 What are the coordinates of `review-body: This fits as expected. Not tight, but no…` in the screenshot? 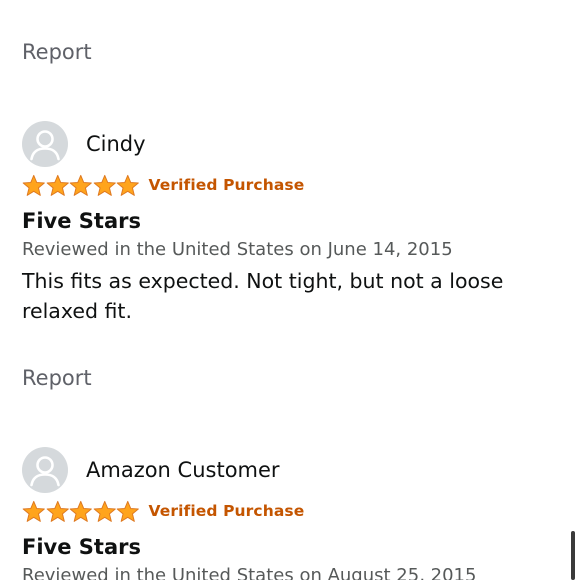 It's located at (263, 296).